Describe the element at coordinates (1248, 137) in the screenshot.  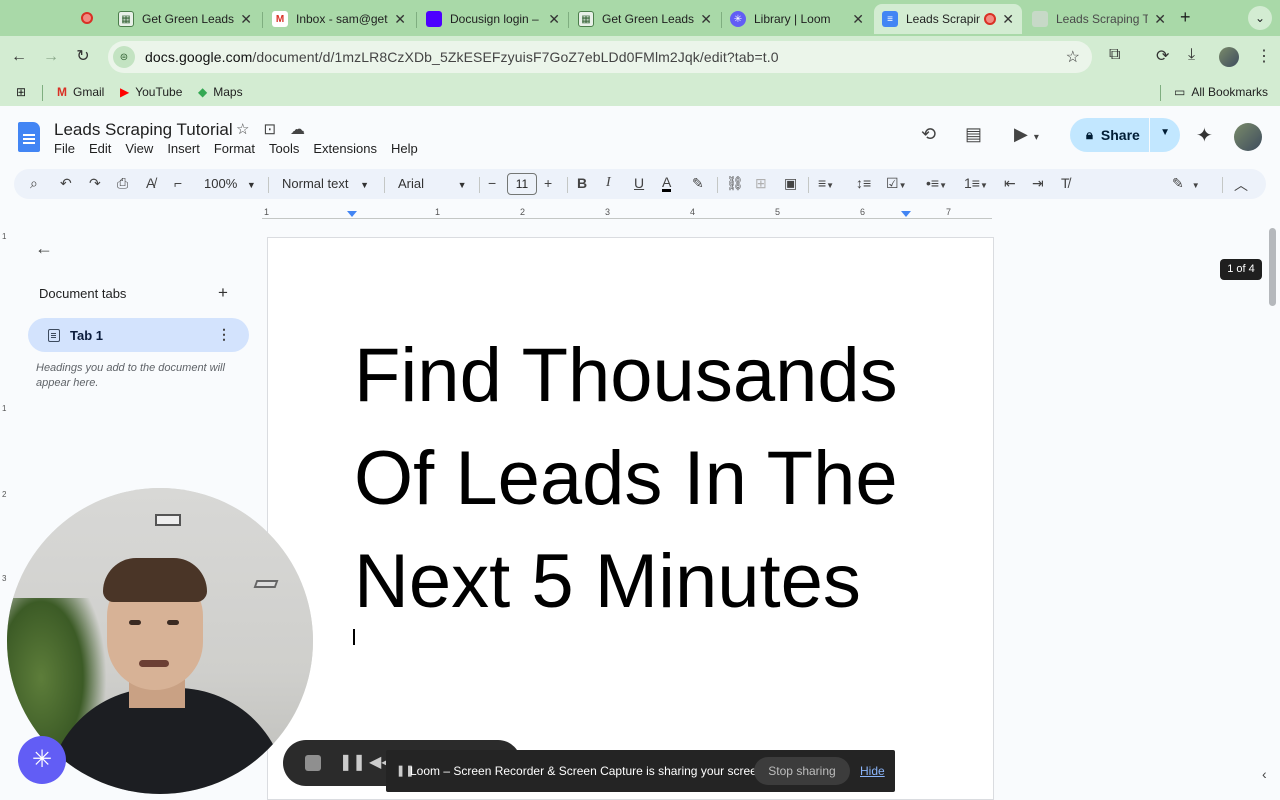
I see `account-avatar` at that location.